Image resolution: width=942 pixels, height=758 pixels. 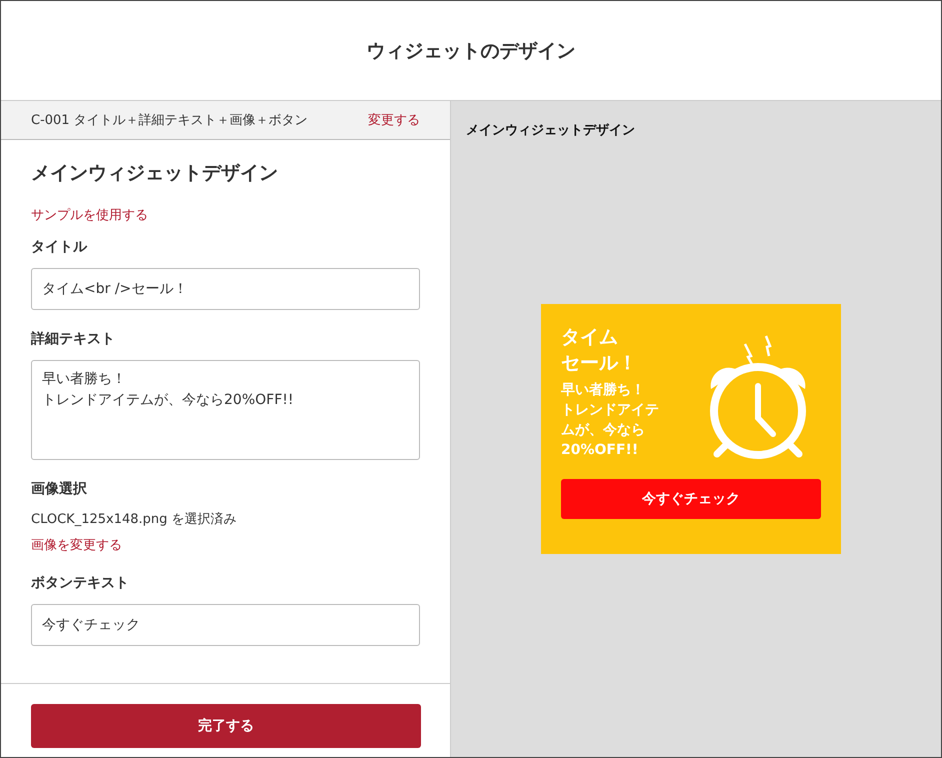 I want to click on widget-detail: トレンドアイテムが、今なら20%OFF!!, so click(x=610, y=430).